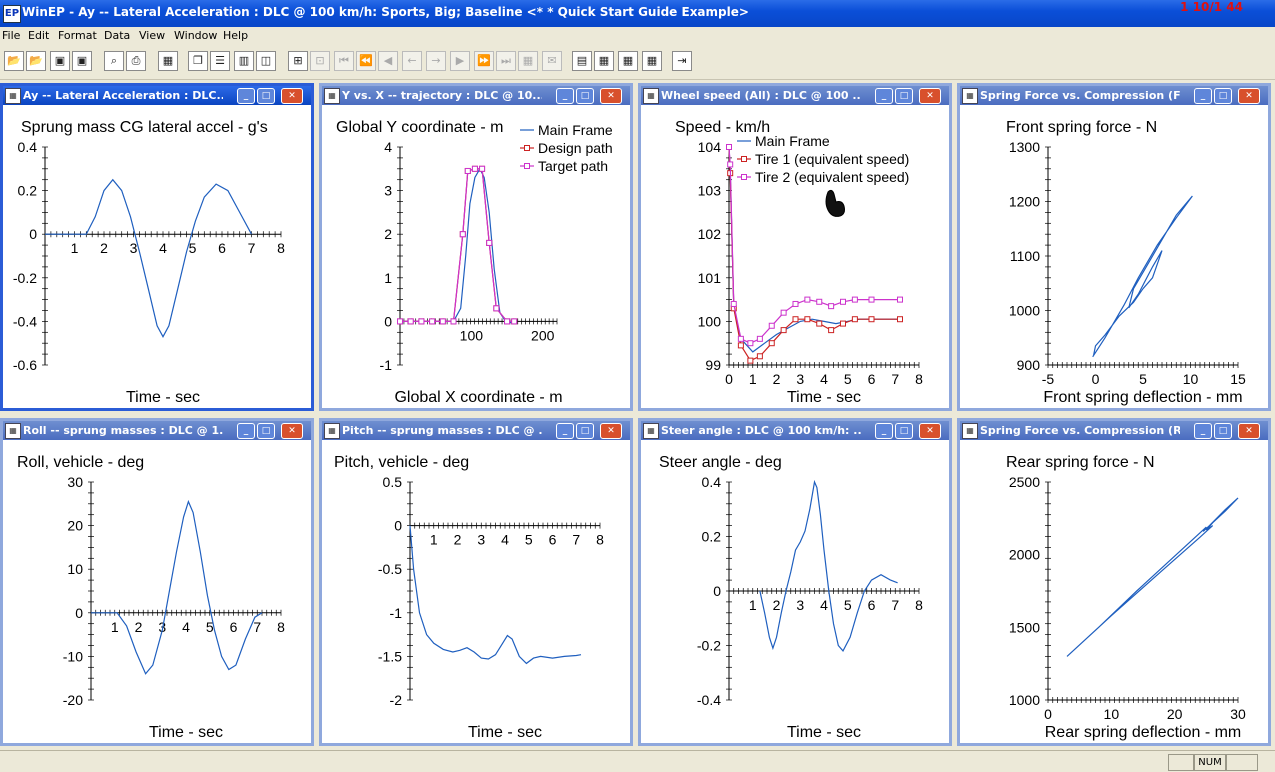 Image resolution: width=1275 pixels, height=772 pixels. What do you see at coordinates (168, 61) in the screenshot?
I see `image-icon: ▦` at bounding box center [168, 61].